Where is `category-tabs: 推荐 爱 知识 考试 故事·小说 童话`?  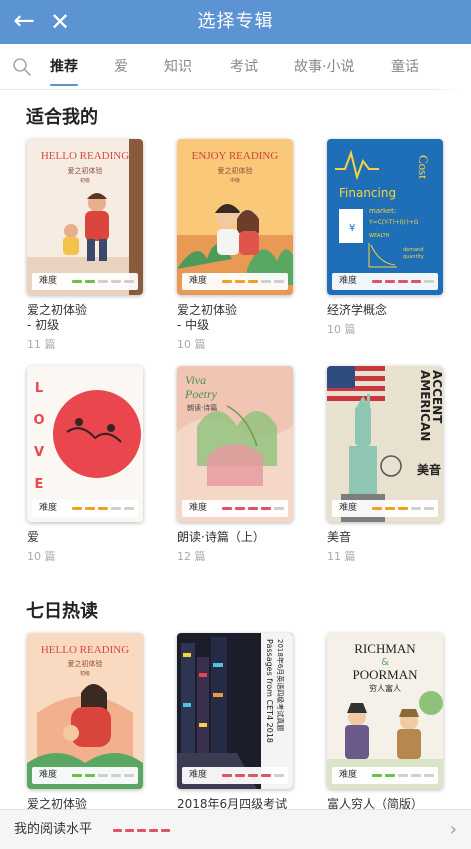
category-tabs: 推荐 爱 知识 考试 故事·小说 童话 is located at coordinates (235, 67).